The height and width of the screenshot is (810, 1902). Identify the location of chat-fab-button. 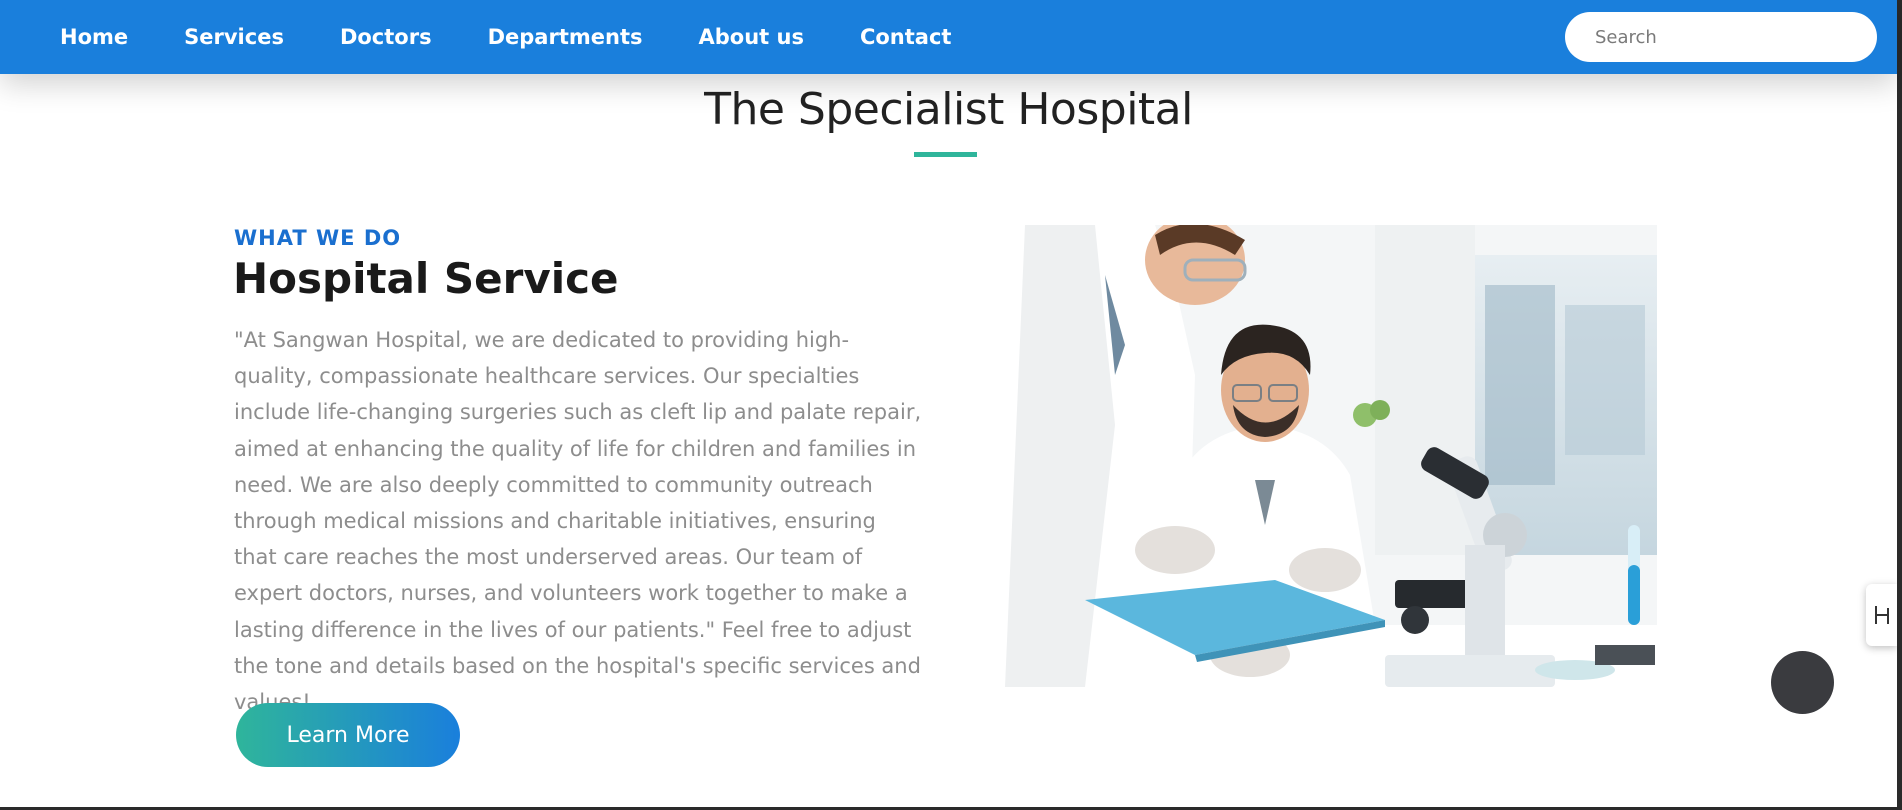
(1802, 682).